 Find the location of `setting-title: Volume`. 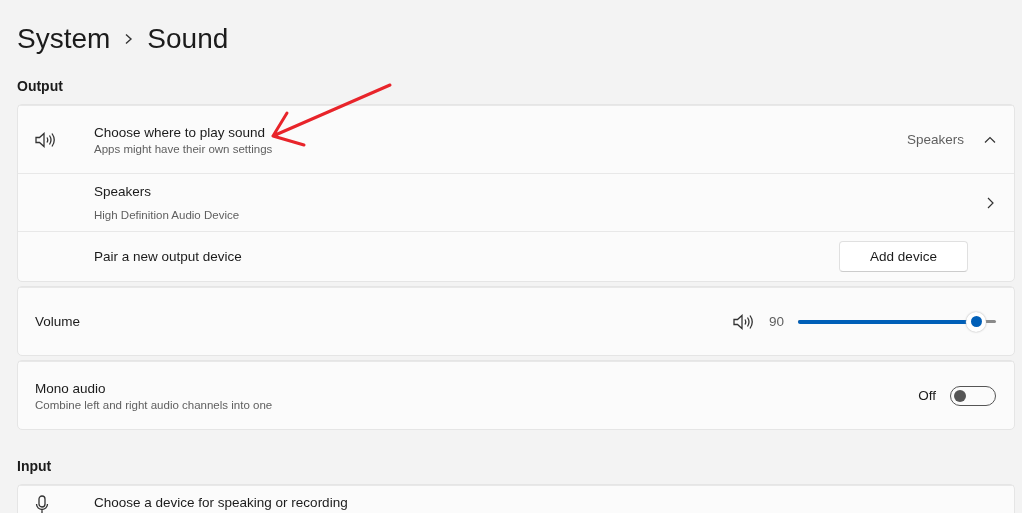

setting-title: Volume is located at coordinates (58, 321).